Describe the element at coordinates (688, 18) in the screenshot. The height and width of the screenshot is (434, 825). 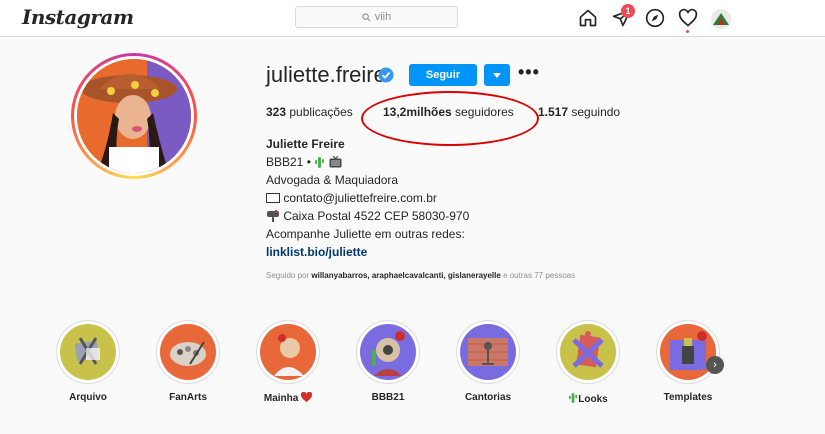
I see `activity-heart-icon` at that location.